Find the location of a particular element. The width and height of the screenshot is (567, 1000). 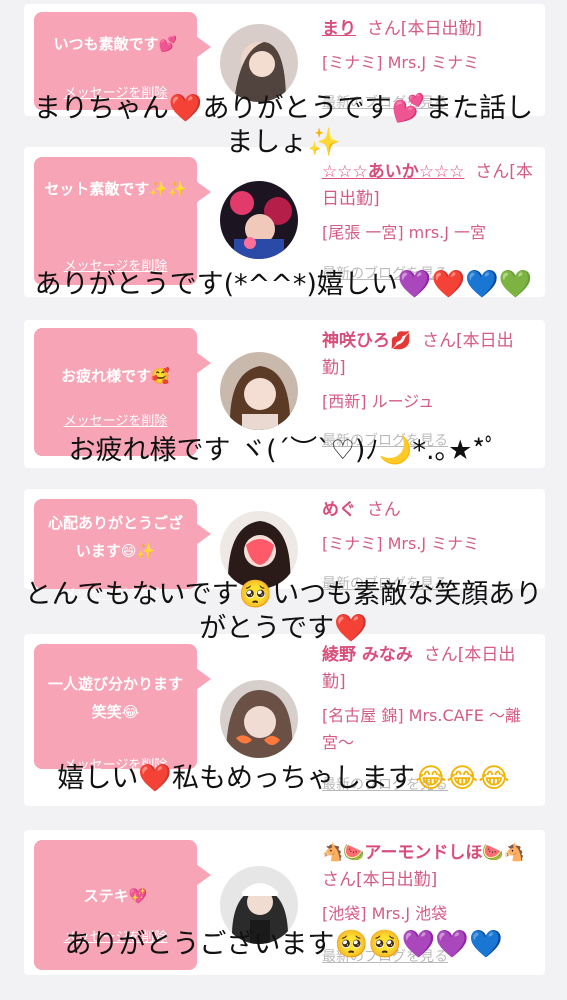

message-bubble: 心配ありがとうございます😄✨ メッセージを削除 is located at coordinates (122, 550).